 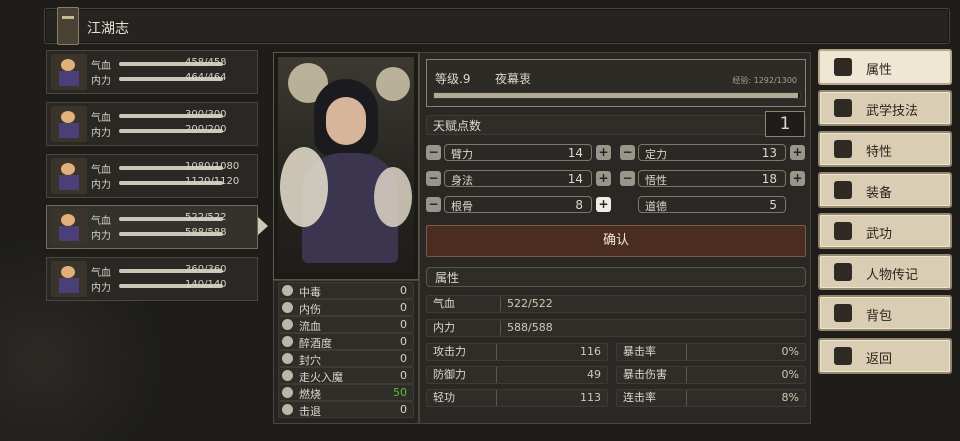 What do you see at coordinates (287, 324) in the screenshot?
I see `blood-icon` at bounding box center [287, 324].